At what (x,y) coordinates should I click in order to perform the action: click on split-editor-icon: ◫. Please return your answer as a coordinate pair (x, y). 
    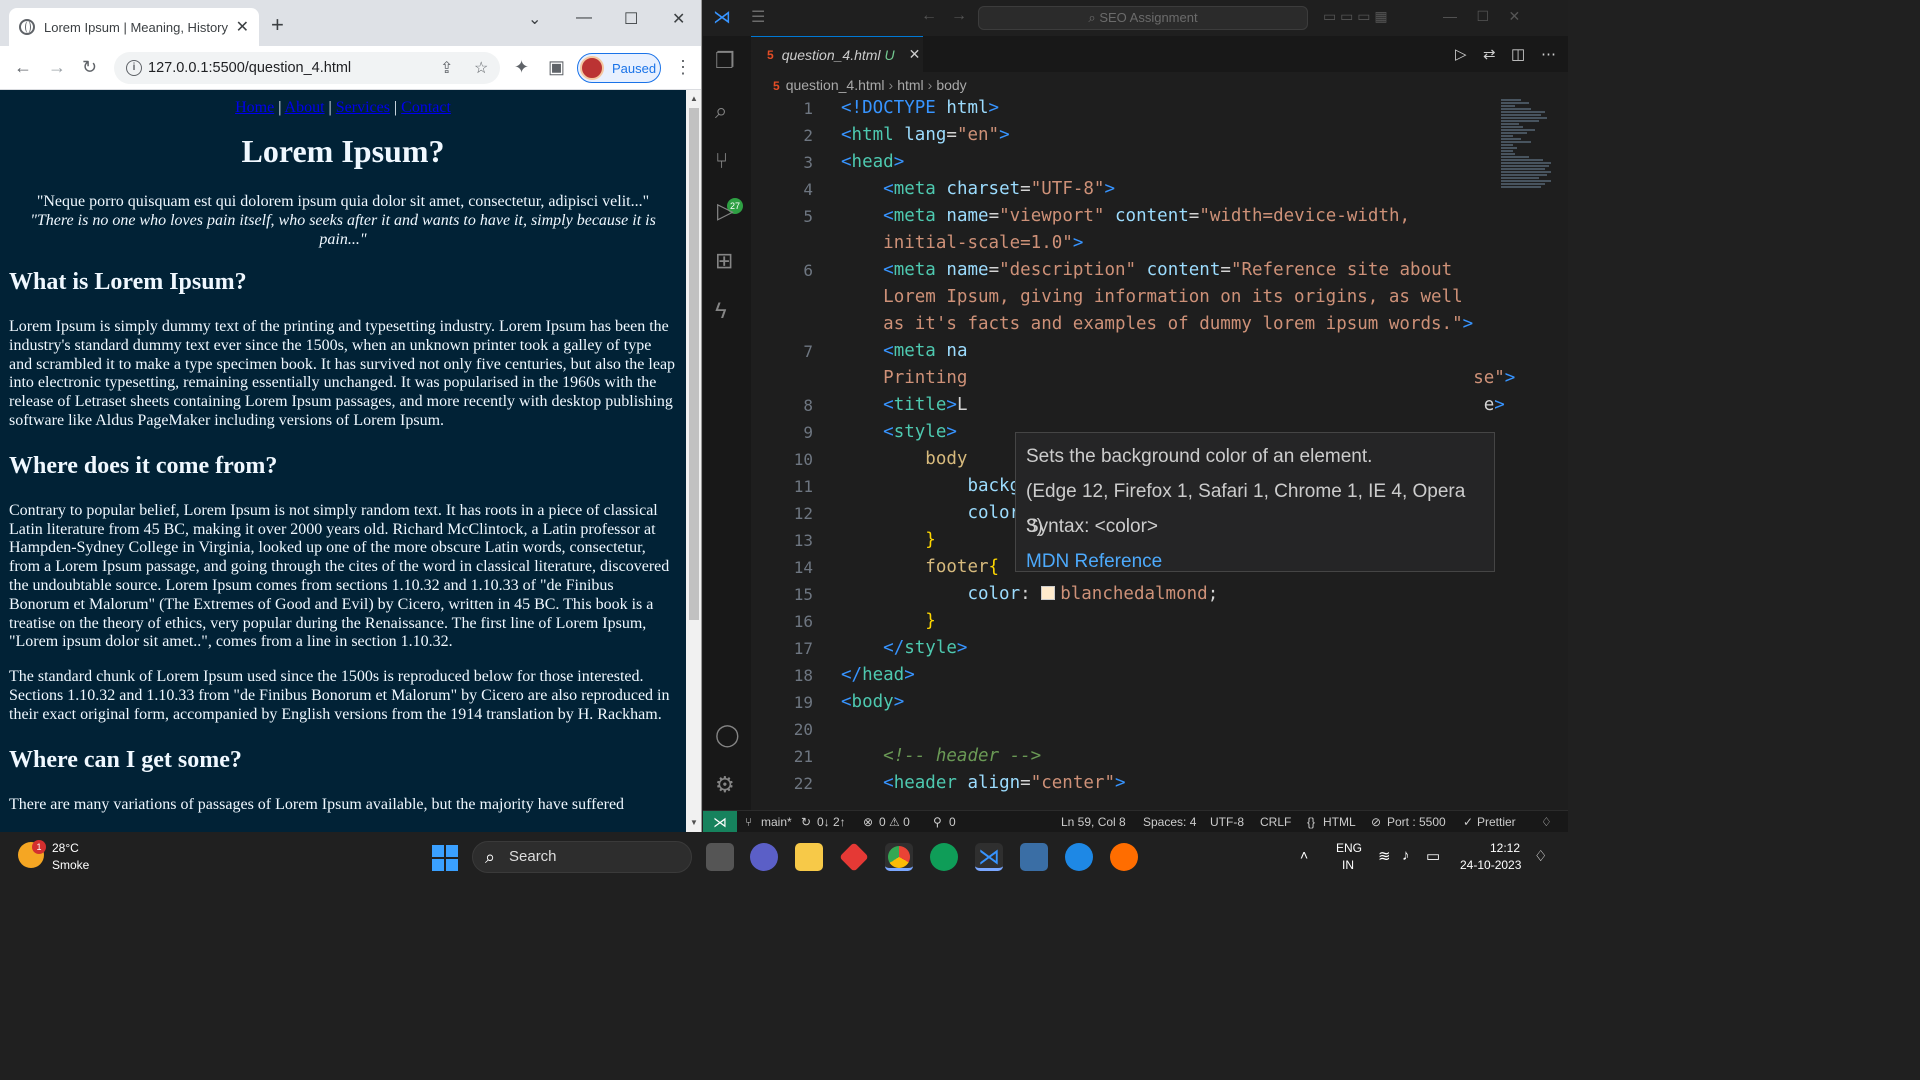
    Looking at the image, I should click on (1518, 54).